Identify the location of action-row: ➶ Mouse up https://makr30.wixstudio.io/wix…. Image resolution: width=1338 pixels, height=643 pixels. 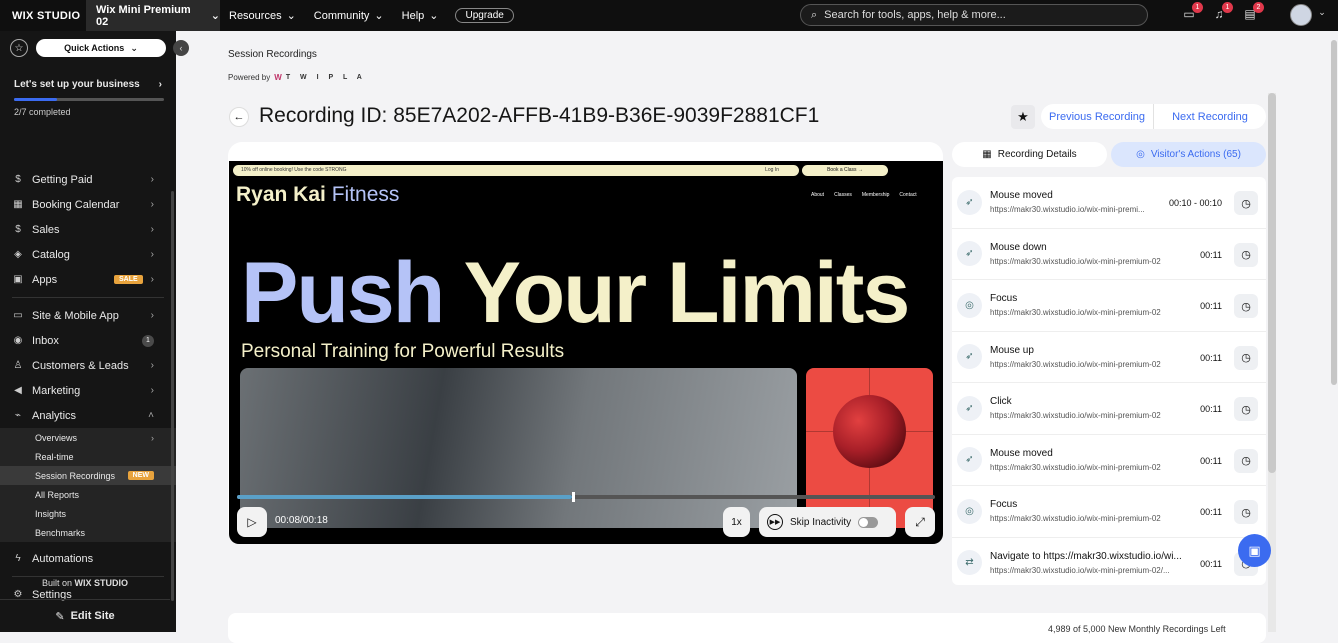
(1109, 357).